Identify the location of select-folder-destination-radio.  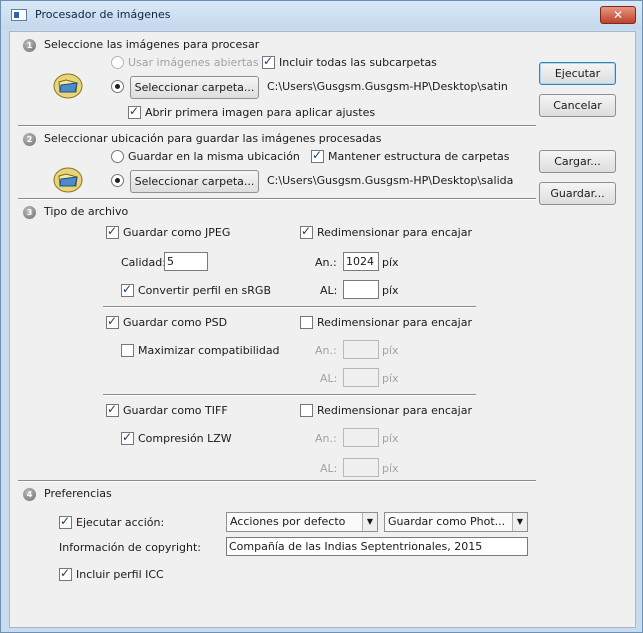
(117, 180).